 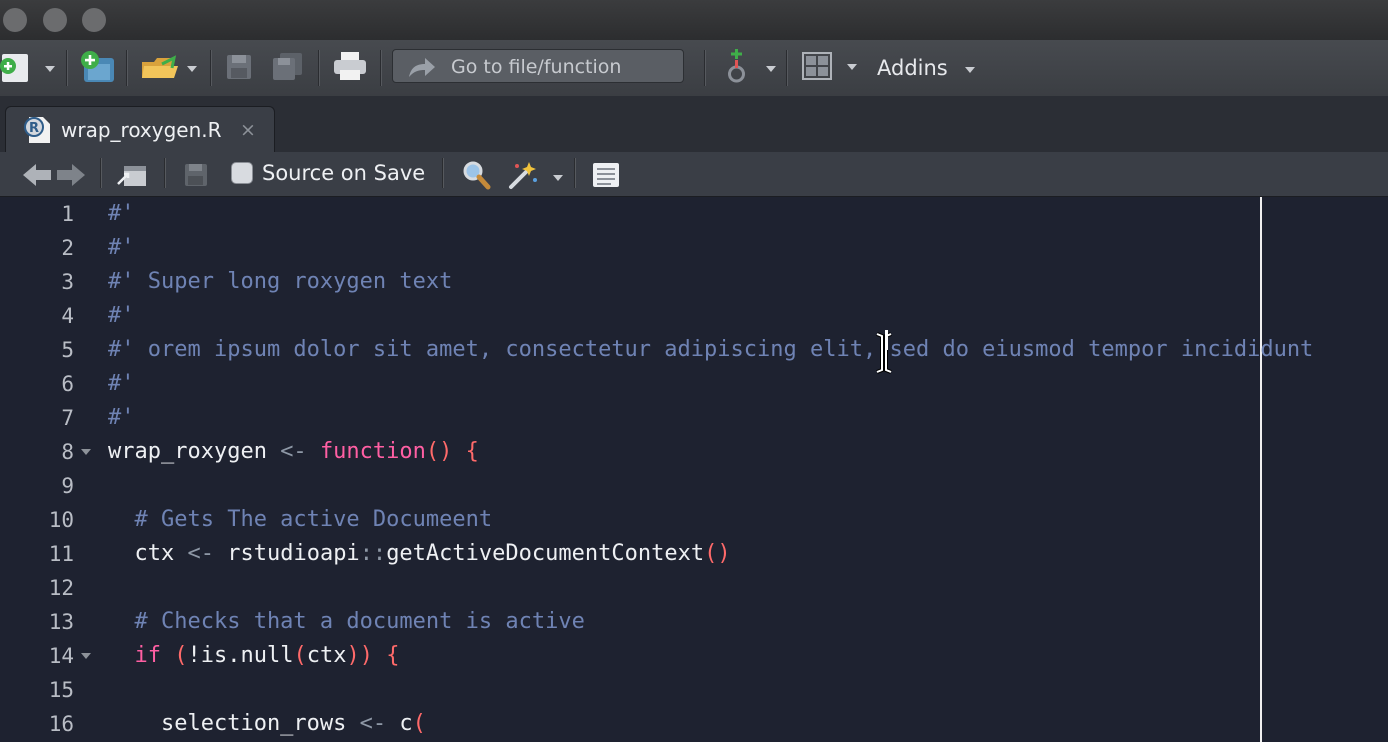 I want to click on pane-layout-icon, so click(x=829, y=66).